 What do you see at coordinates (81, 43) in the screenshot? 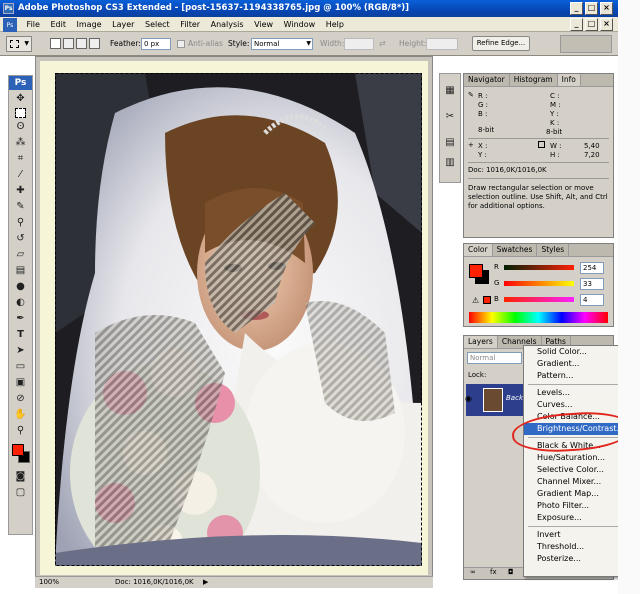
I see `subtract-selection-icon` at bounding box center [81, 43].